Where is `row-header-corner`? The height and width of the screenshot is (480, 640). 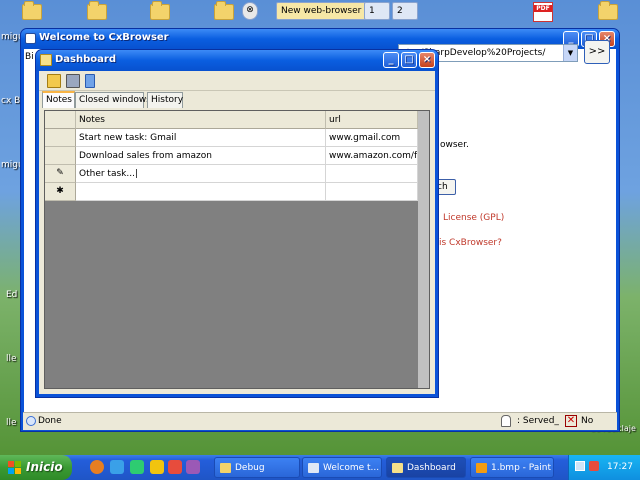 row-header-corner is located at coordinates (60, 120).